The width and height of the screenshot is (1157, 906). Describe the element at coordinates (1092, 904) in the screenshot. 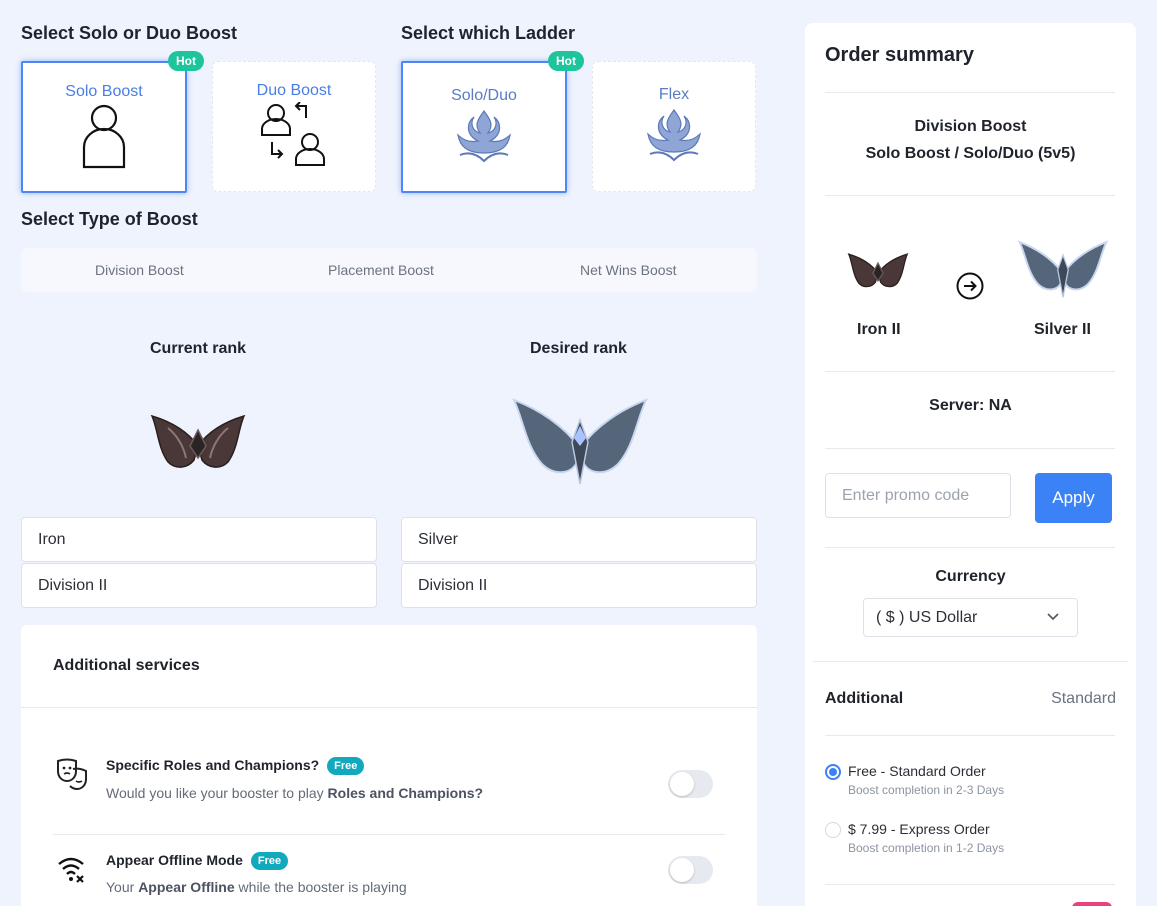

I see `price-badge` at that location.